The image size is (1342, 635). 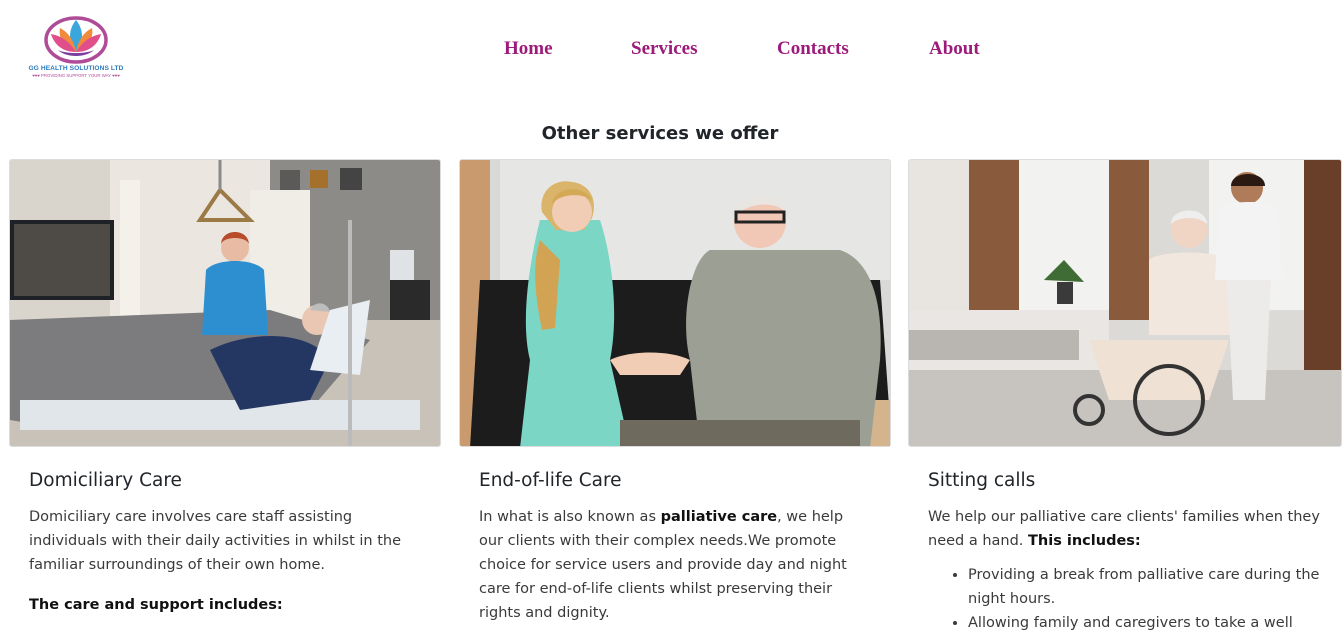 I want to click on nav-contacts: Contacts, so click(x=813, y=49).